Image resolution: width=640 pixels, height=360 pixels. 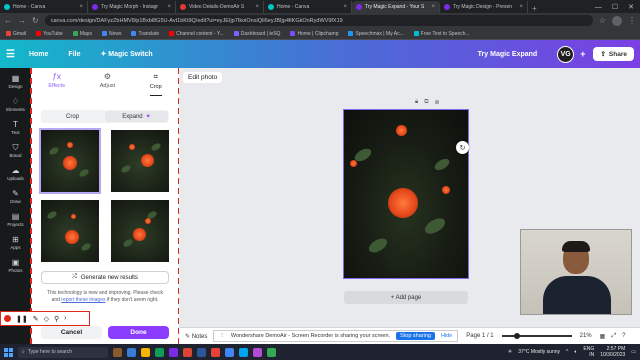 What do you see at coordinates (406, 194) in the screenshot?
I see `design-artboard-photo` at bounding box center [406, 194].